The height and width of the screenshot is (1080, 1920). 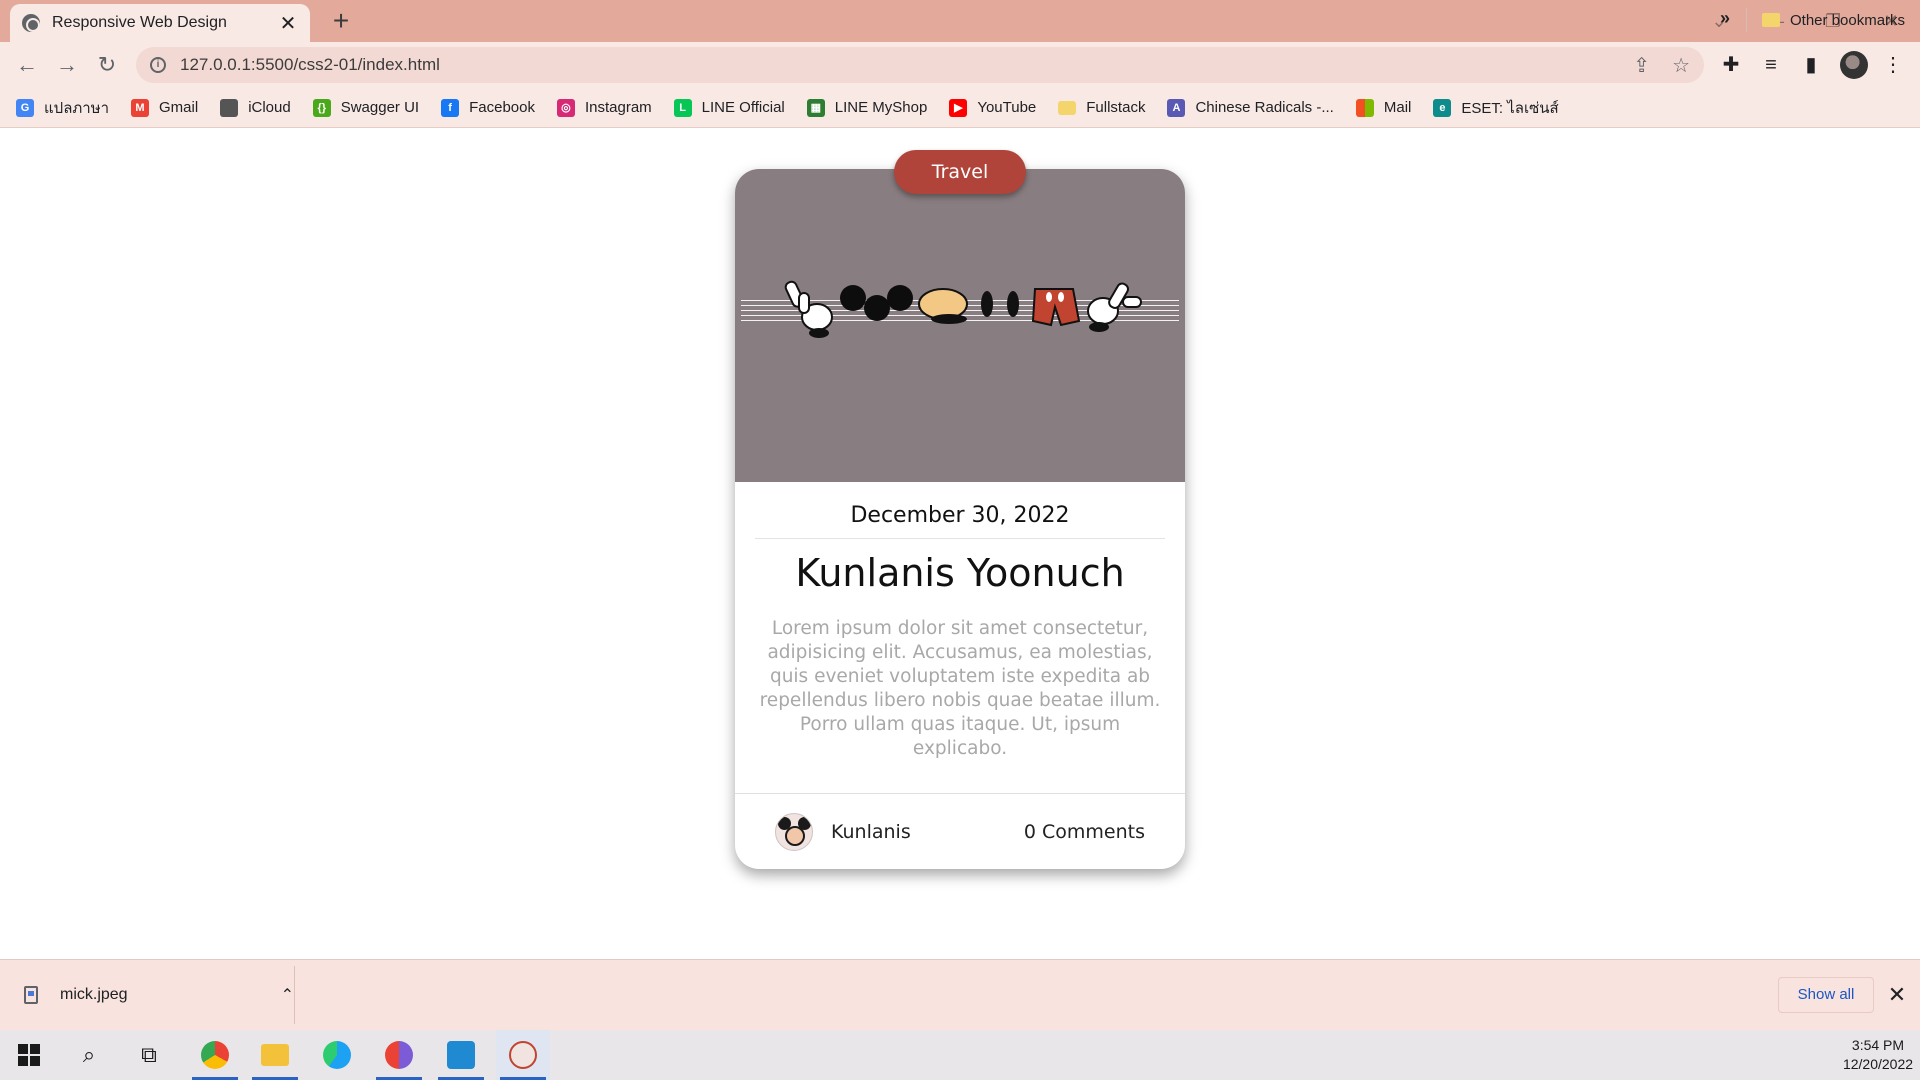 What do you see at coordinates (960, 831) in the screenshot?
I see `card-footer: Kunlanis 0 Comments` at bounding box center [960, 831].